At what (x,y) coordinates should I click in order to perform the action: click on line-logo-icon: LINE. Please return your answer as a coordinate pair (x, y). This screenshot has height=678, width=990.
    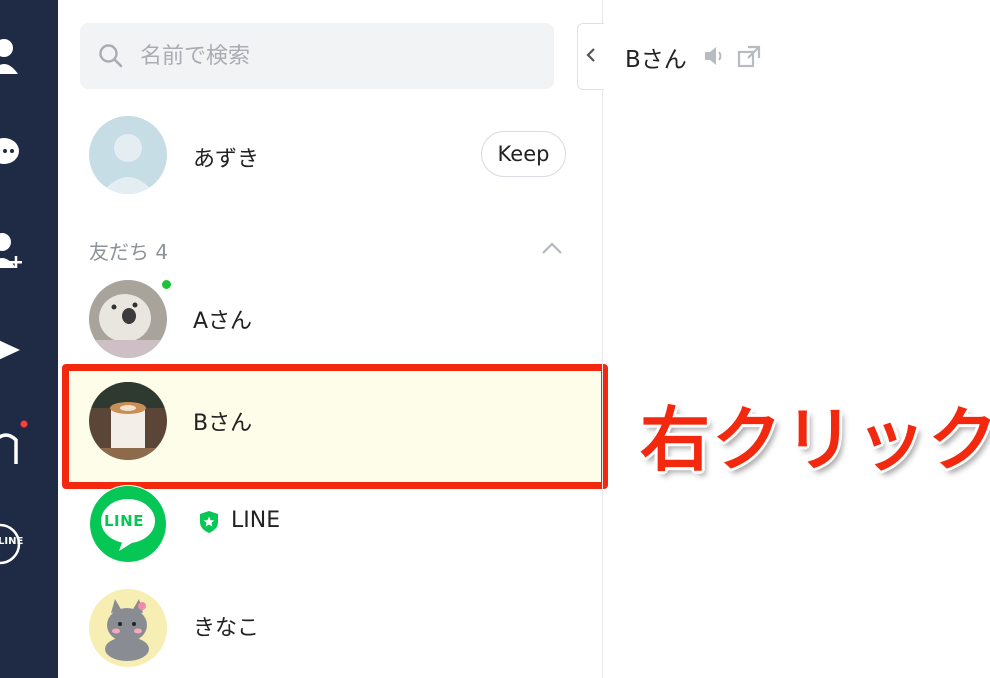
    Looking at the image, I should click on (12, 544).